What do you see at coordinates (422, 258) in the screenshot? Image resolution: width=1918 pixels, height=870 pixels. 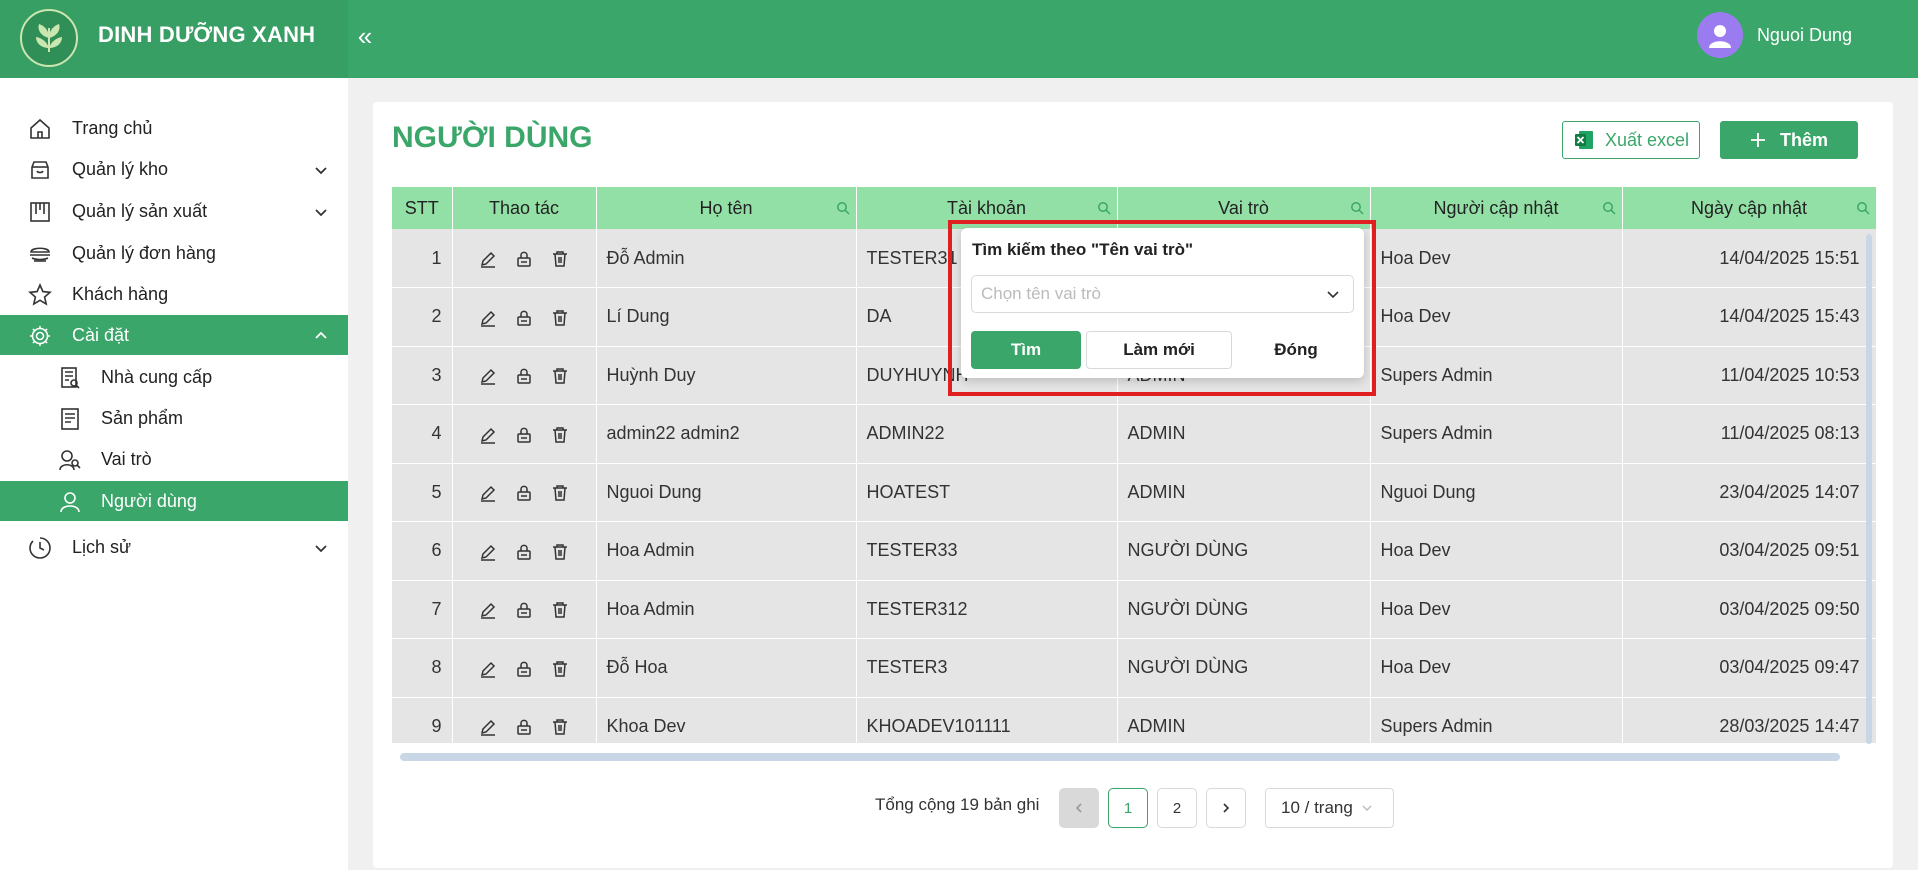 I see `cell-stt: 1` at bounding box center [422, 258].